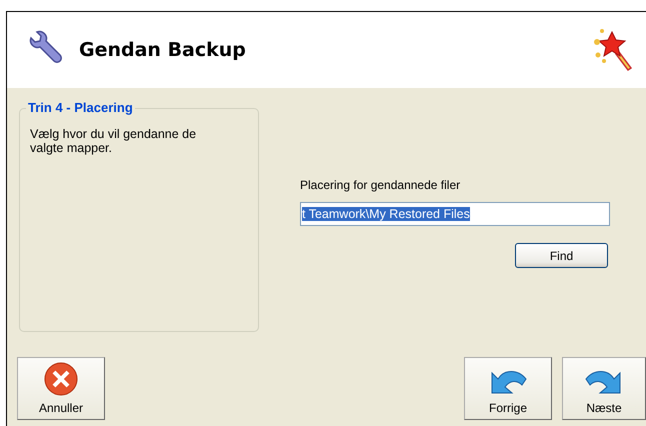 Image resolution: width=646 pixels, height=426 pixels. Describe the element at coordinates (561, 255) in the screenshot. I see `find-button: Find` at that location.